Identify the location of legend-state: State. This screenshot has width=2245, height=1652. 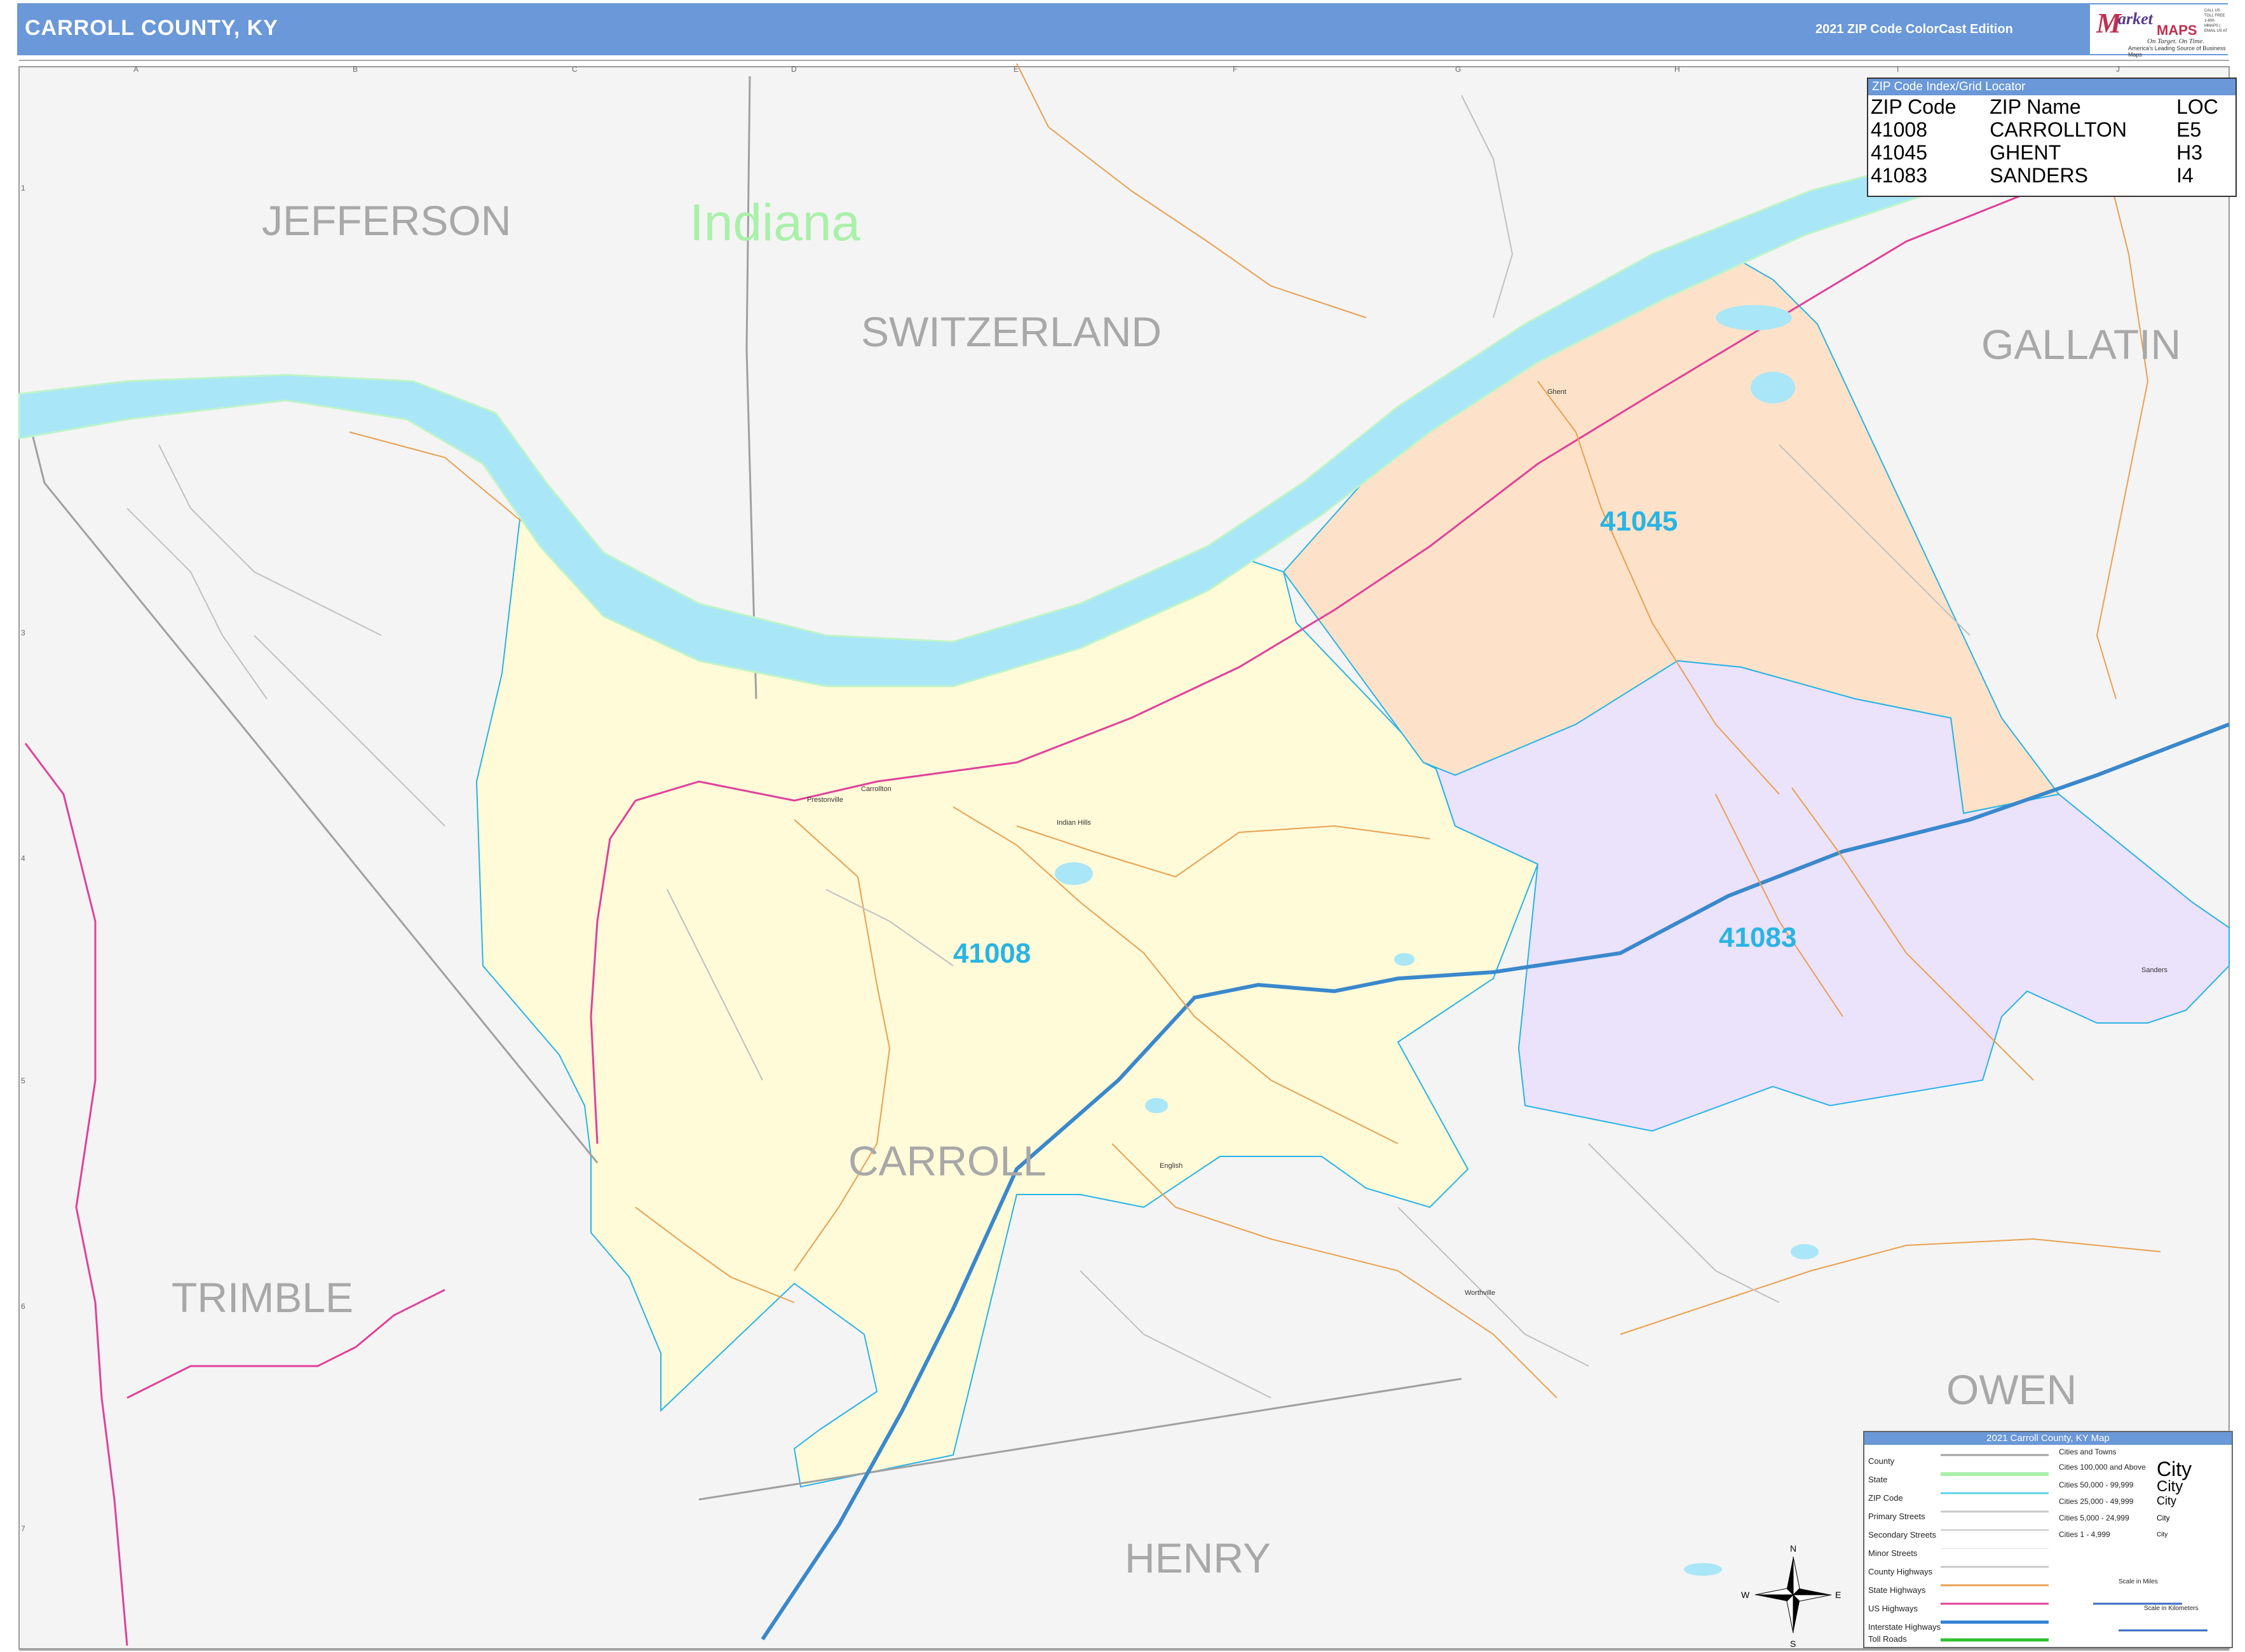
(1878, 1480).